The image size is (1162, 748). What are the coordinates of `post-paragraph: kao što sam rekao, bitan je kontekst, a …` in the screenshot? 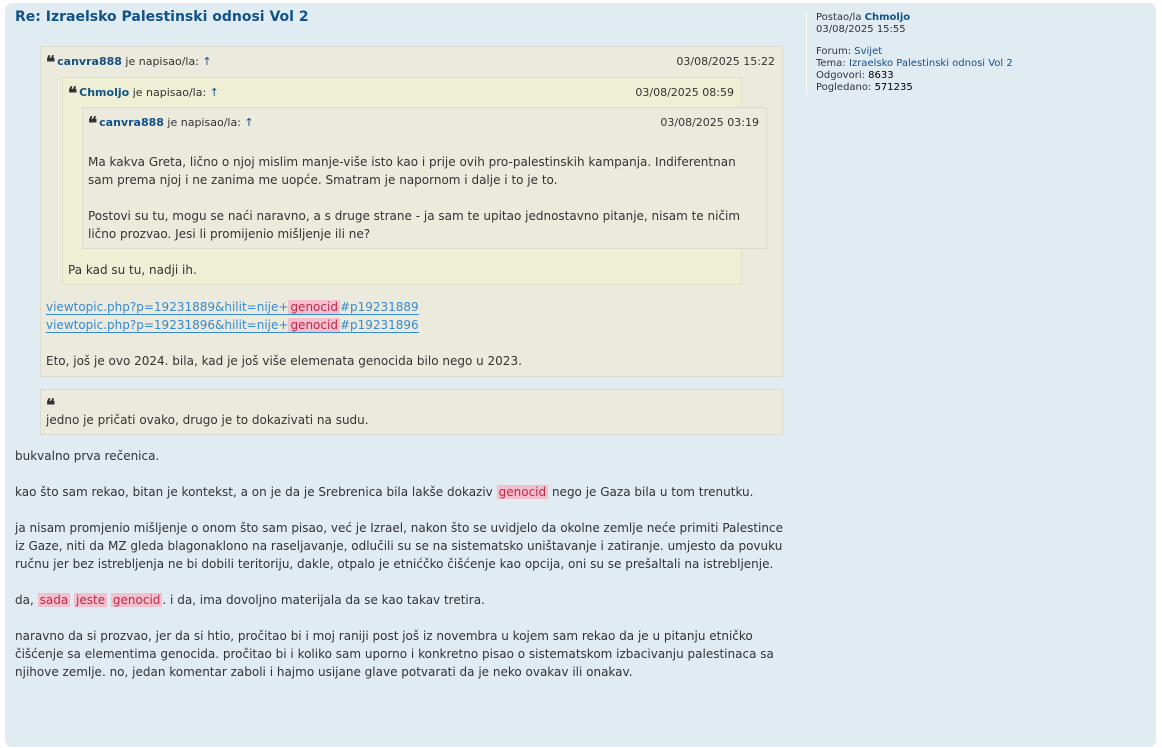 It's located at (384, 492).